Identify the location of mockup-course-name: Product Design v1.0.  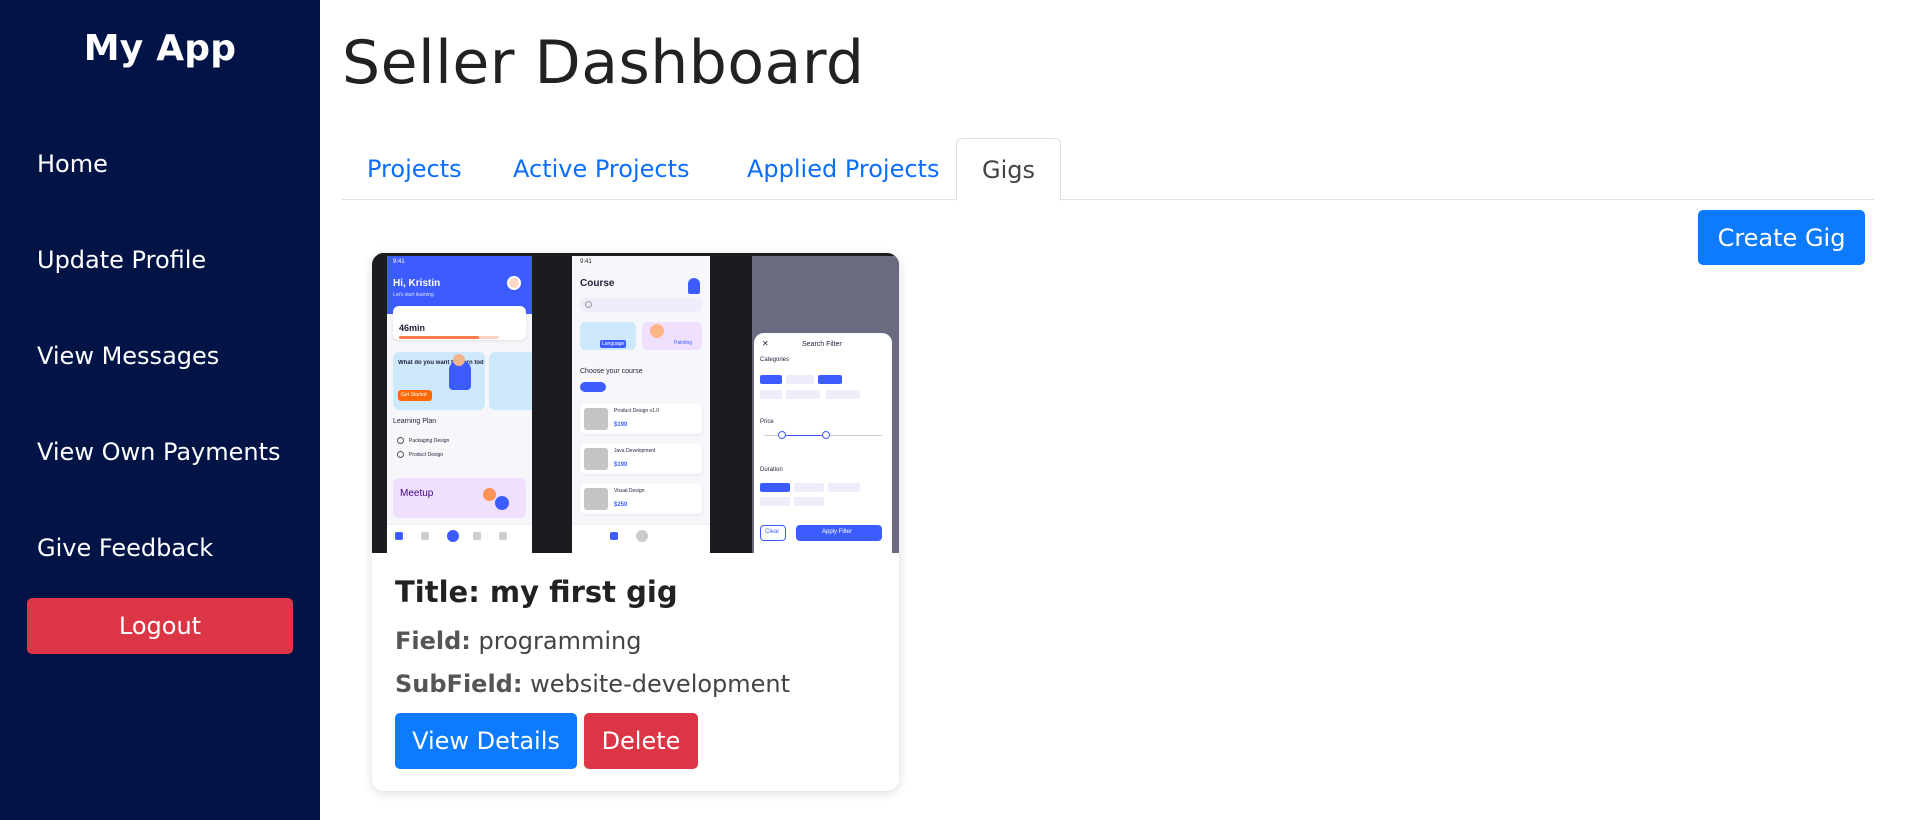
(637, 411).